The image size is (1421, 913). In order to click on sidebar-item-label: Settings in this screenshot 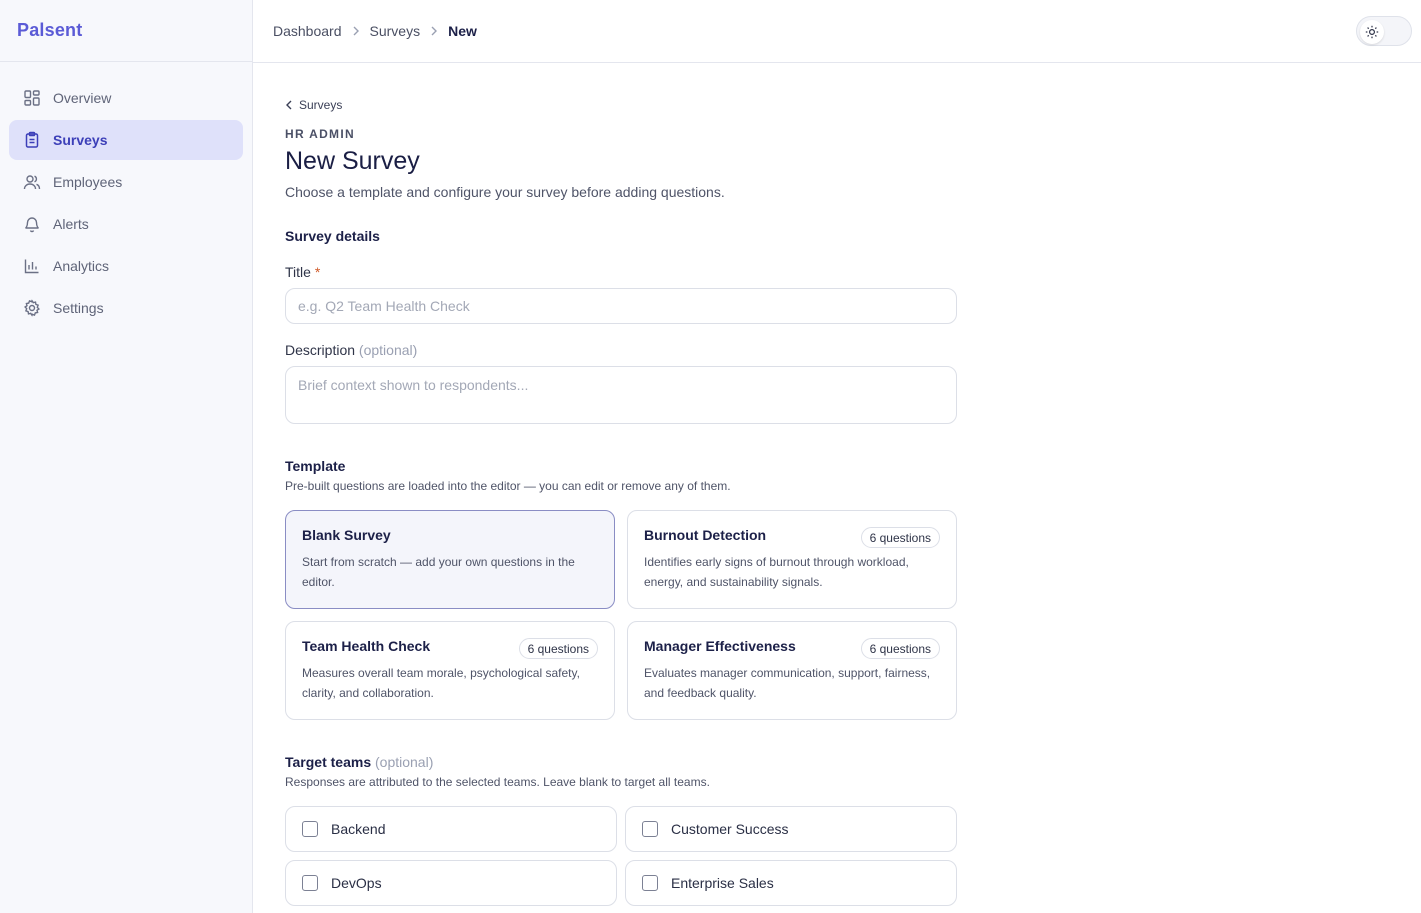, I will do `click(78, 308)`.